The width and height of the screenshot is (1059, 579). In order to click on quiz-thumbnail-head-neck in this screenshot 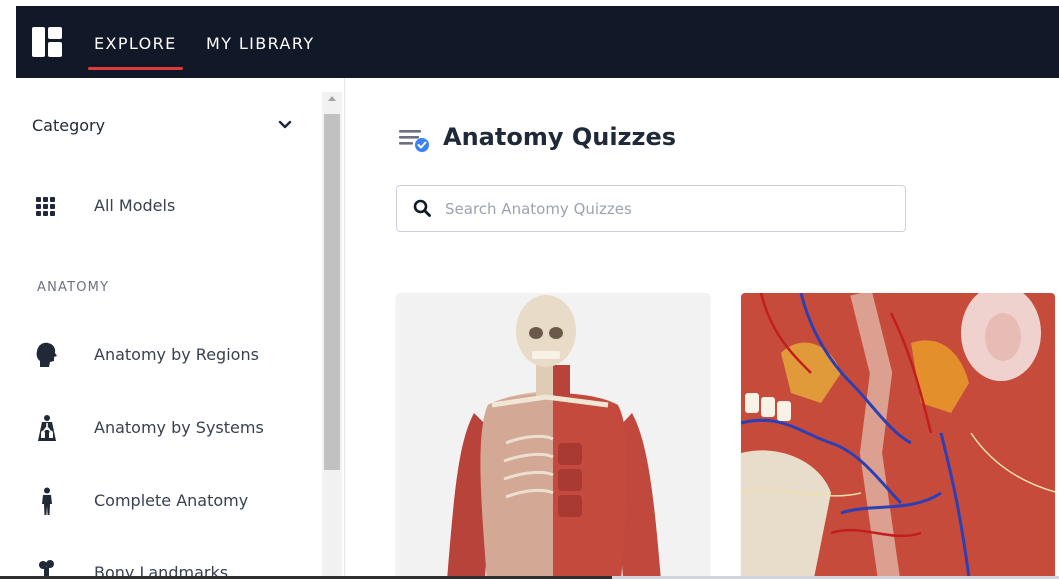, I will do `click(898, 436)`.